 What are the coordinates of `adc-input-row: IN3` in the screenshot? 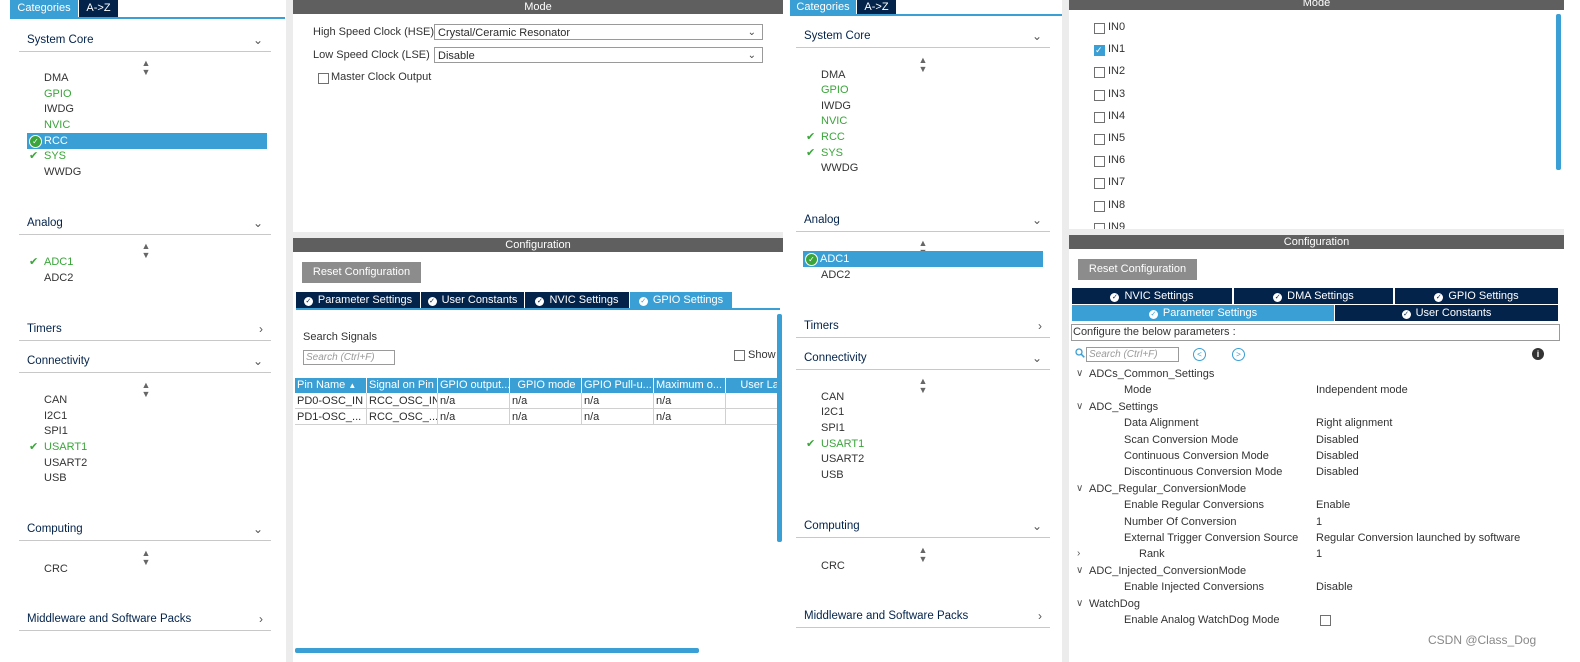 It's located at (1164, 95).